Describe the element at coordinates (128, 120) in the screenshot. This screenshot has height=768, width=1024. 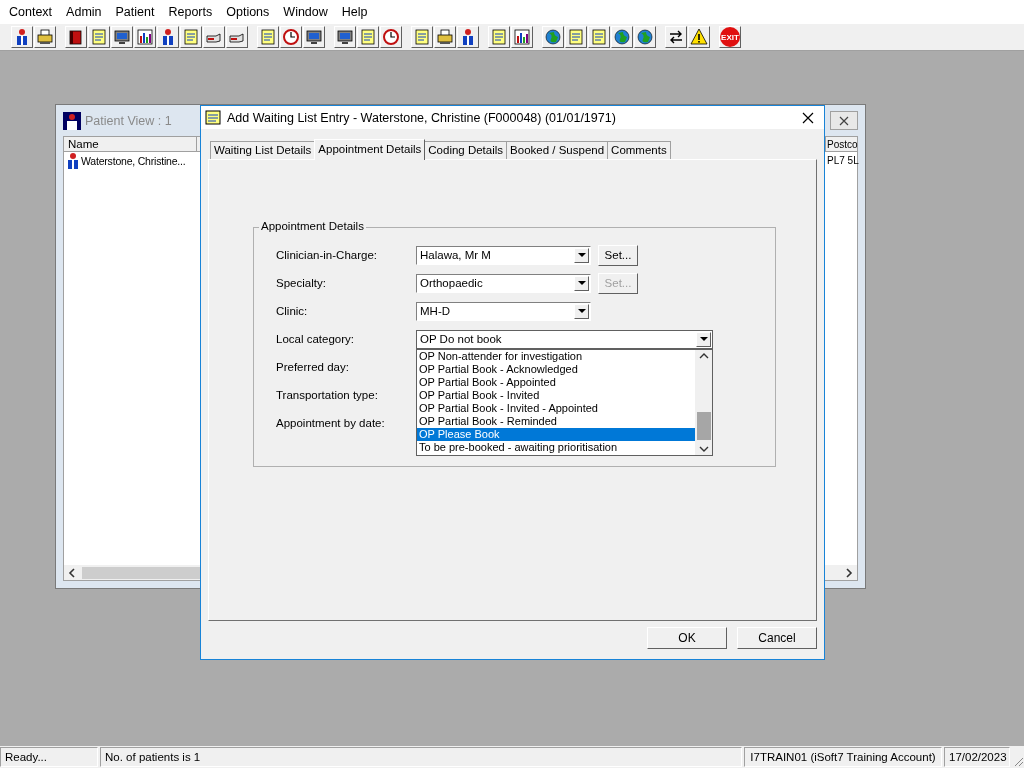
I see `window-title: Patient View : 1` at that location.